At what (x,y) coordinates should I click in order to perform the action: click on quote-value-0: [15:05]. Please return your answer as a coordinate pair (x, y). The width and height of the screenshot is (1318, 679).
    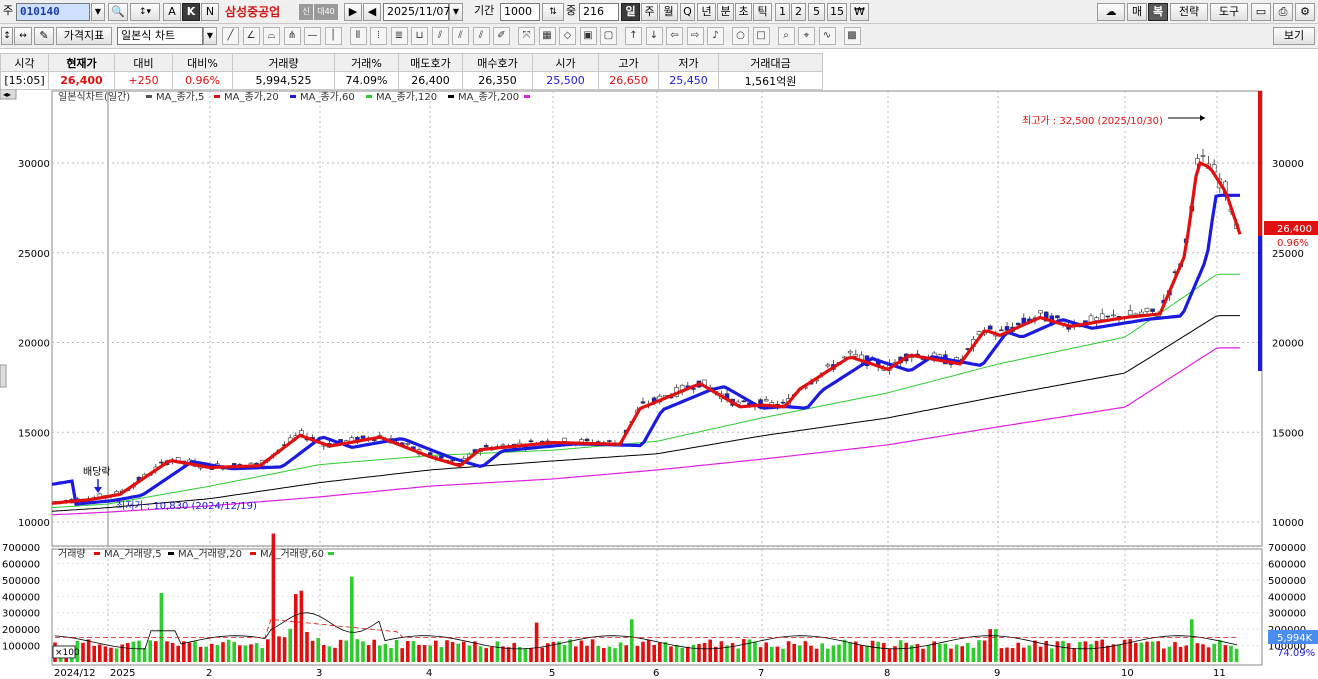
    Looking at the image, I should click on (24, 80).